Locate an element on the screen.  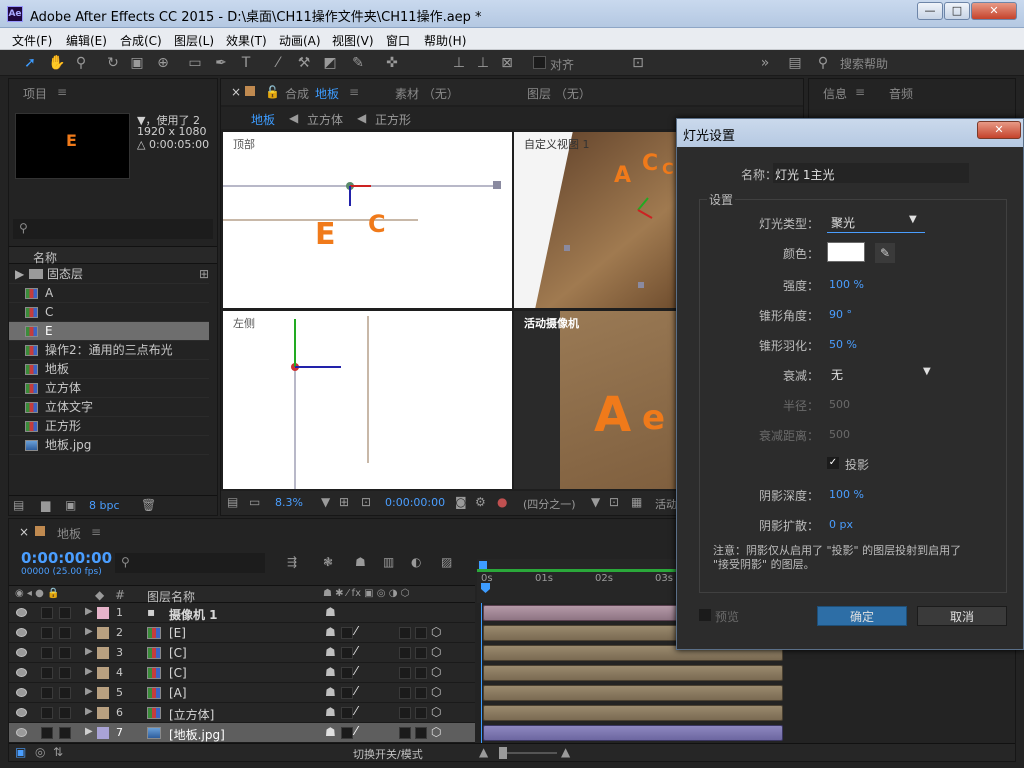
layer-duration-bar is located at coordinates (633, 693).